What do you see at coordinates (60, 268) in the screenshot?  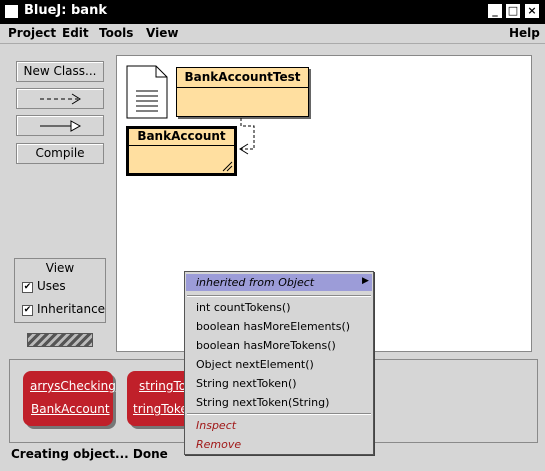 I see `view-panel-title: View` at bounding box center [60, 268].